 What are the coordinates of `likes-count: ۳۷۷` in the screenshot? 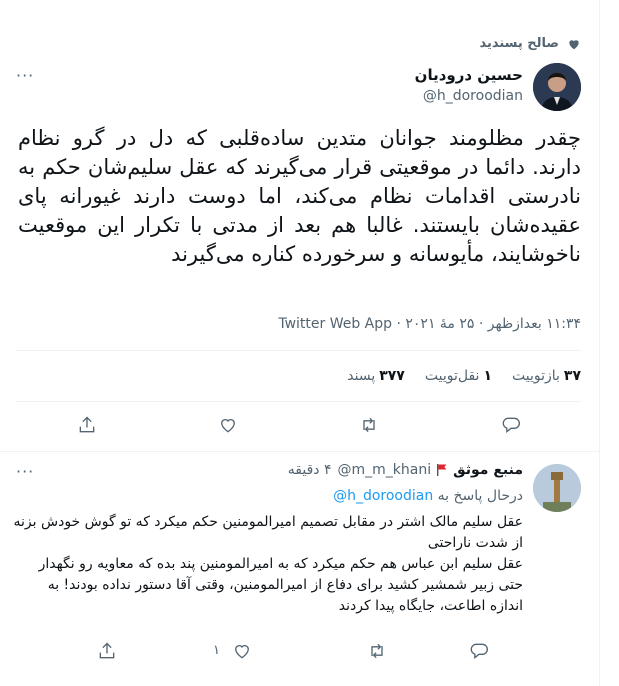 It's located at (392, 376).